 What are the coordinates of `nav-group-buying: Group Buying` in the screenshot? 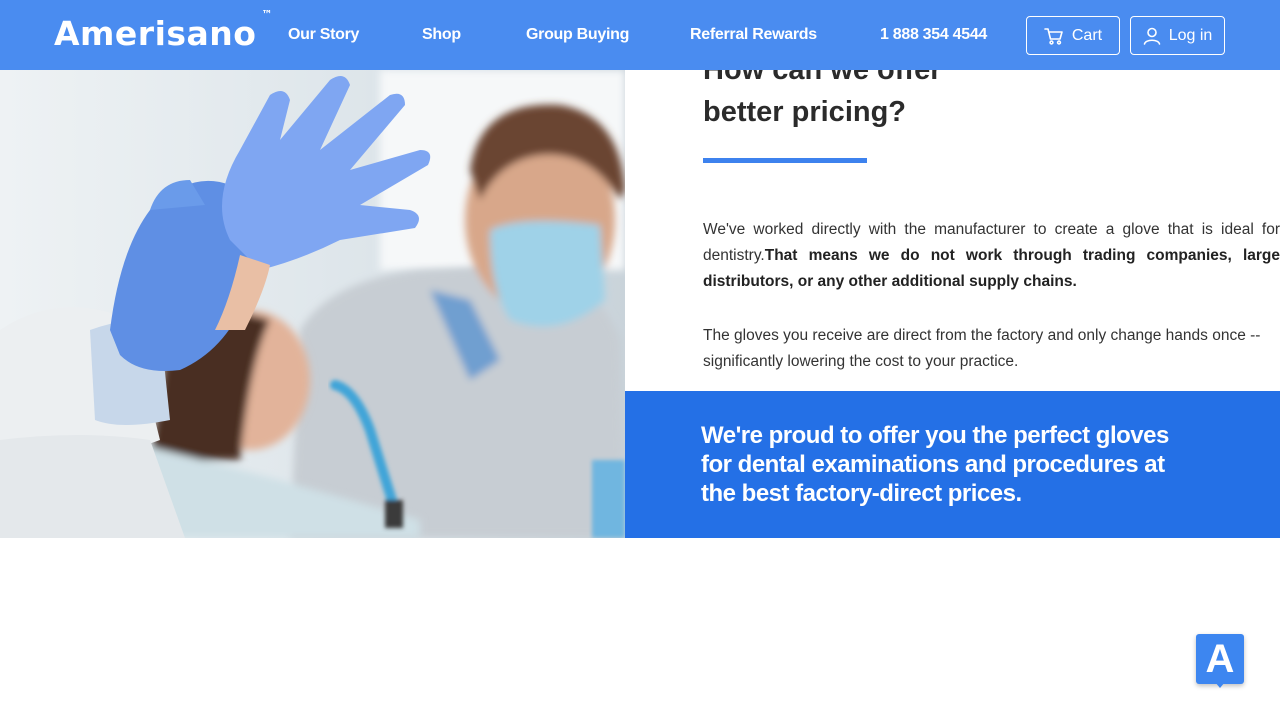 It's located at (577, 35).